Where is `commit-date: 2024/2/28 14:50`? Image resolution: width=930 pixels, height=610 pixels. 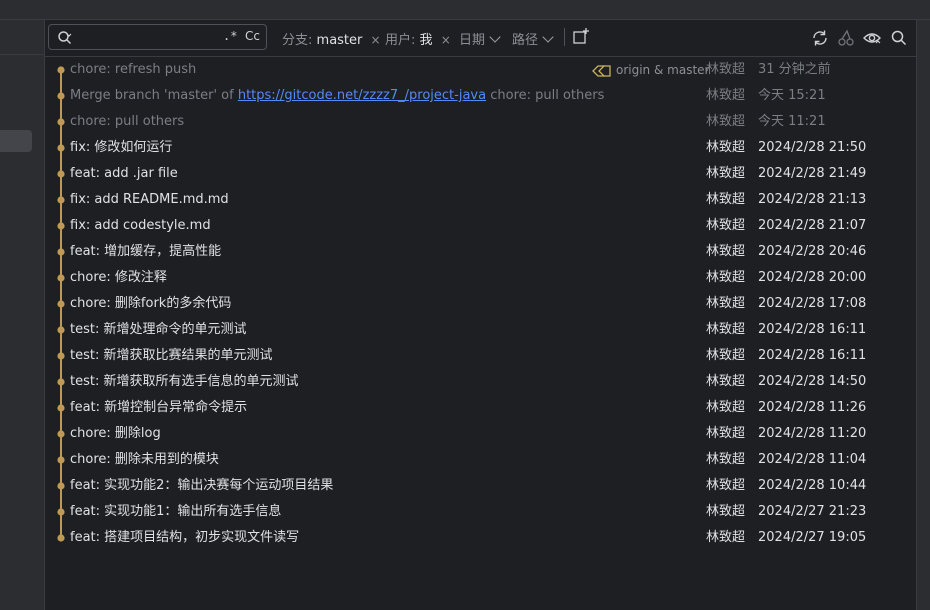
commit-date: 2024/2/28 14:50 is located at coordinates (812, 381).